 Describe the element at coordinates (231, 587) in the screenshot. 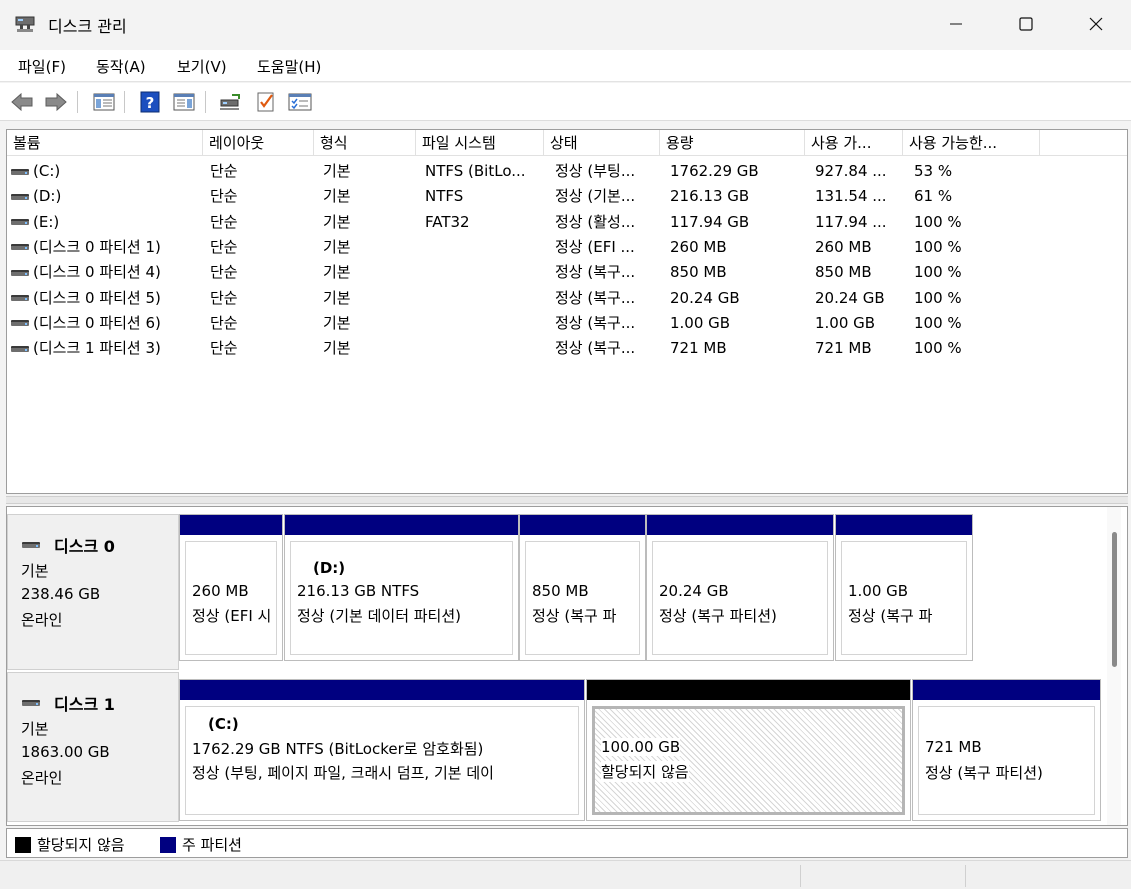

I see `partition-disk0-efi: 260 MB 정상 (EFI 시` at that location.